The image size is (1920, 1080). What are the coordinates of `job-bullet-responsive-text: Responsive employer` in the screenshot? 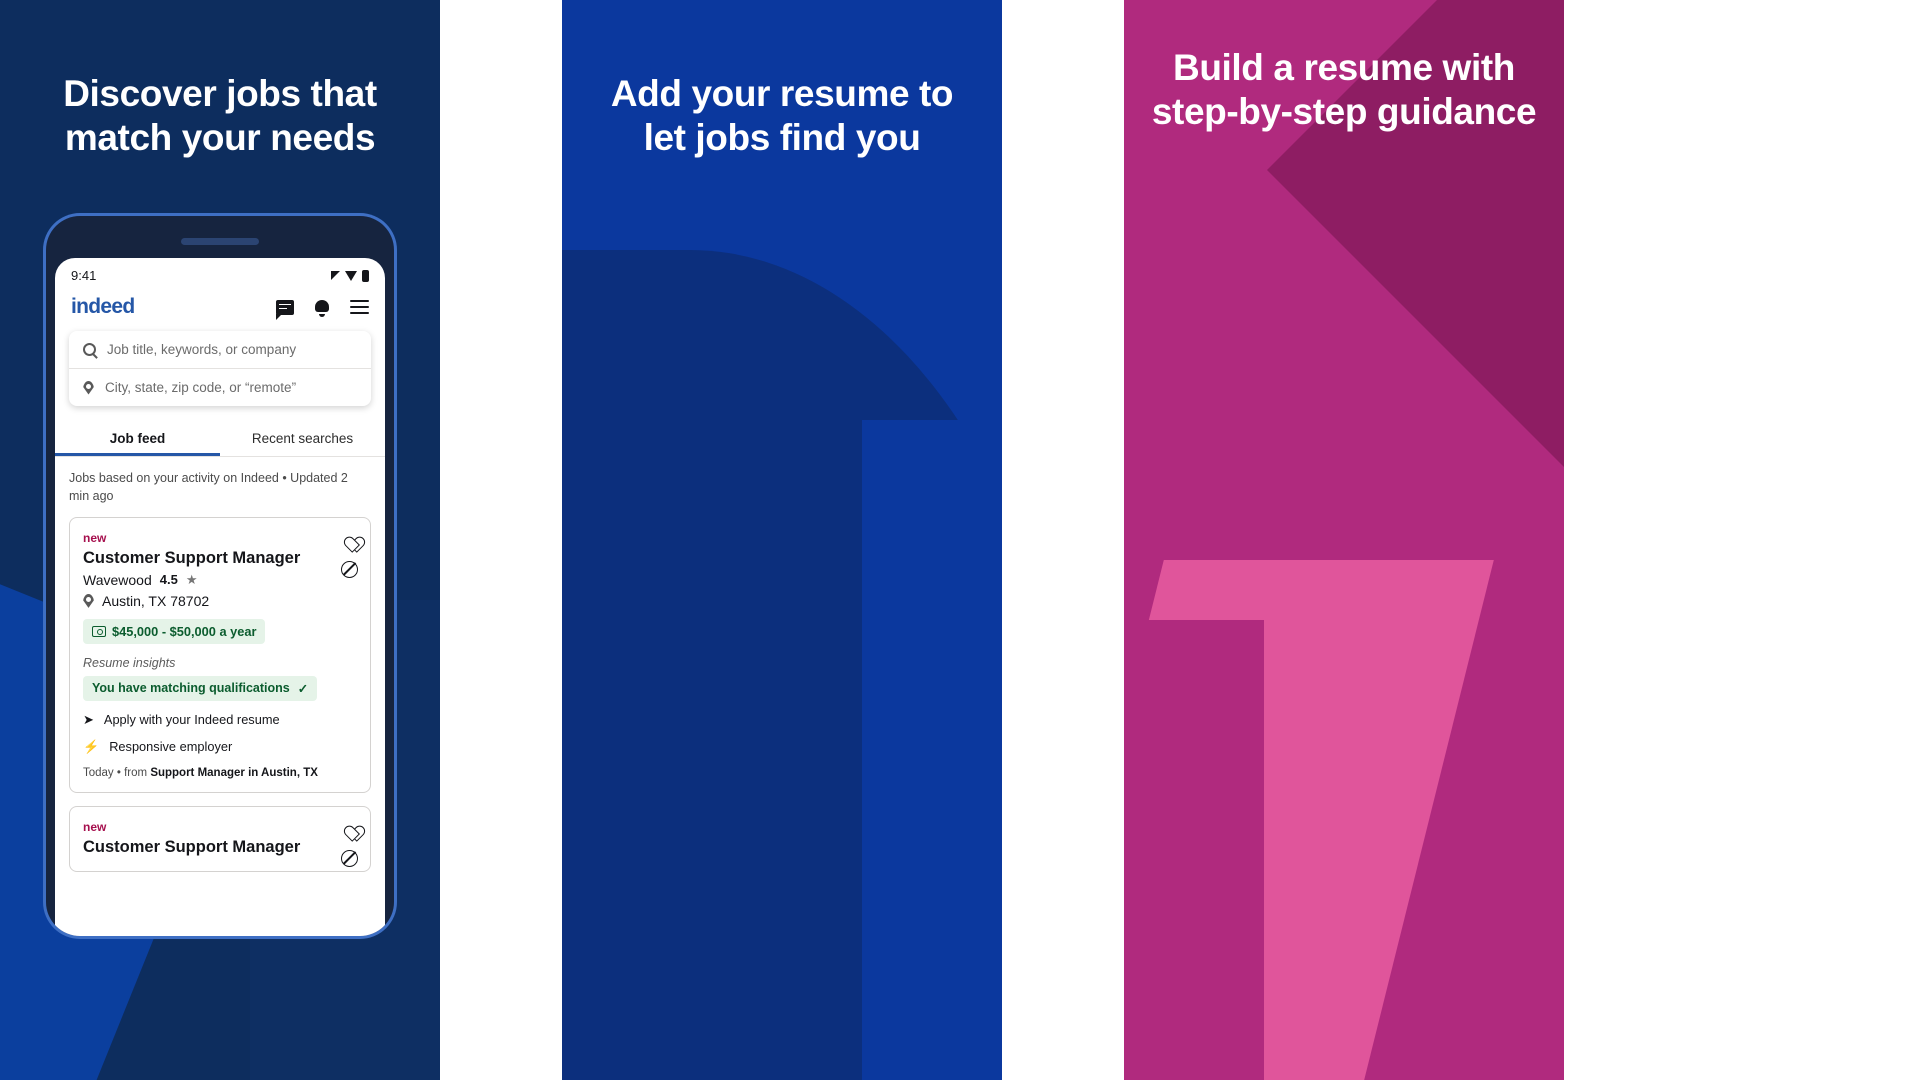 It's located at (171, 747).